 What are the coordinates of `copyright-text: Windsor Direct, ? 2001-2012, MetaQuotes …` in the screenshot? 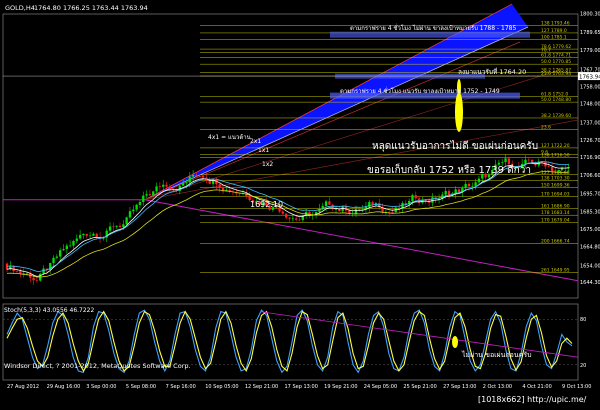 It's located at (97, 366).